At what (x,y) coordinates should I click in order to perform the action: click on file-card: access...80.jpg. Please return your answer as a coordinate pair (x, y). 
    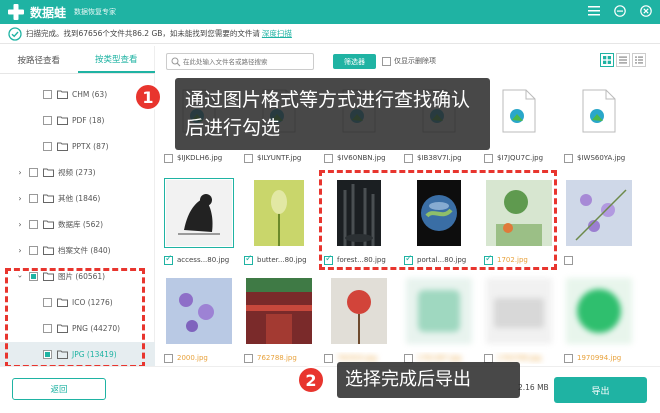
    Looking at the image, I should click on (199, 225).